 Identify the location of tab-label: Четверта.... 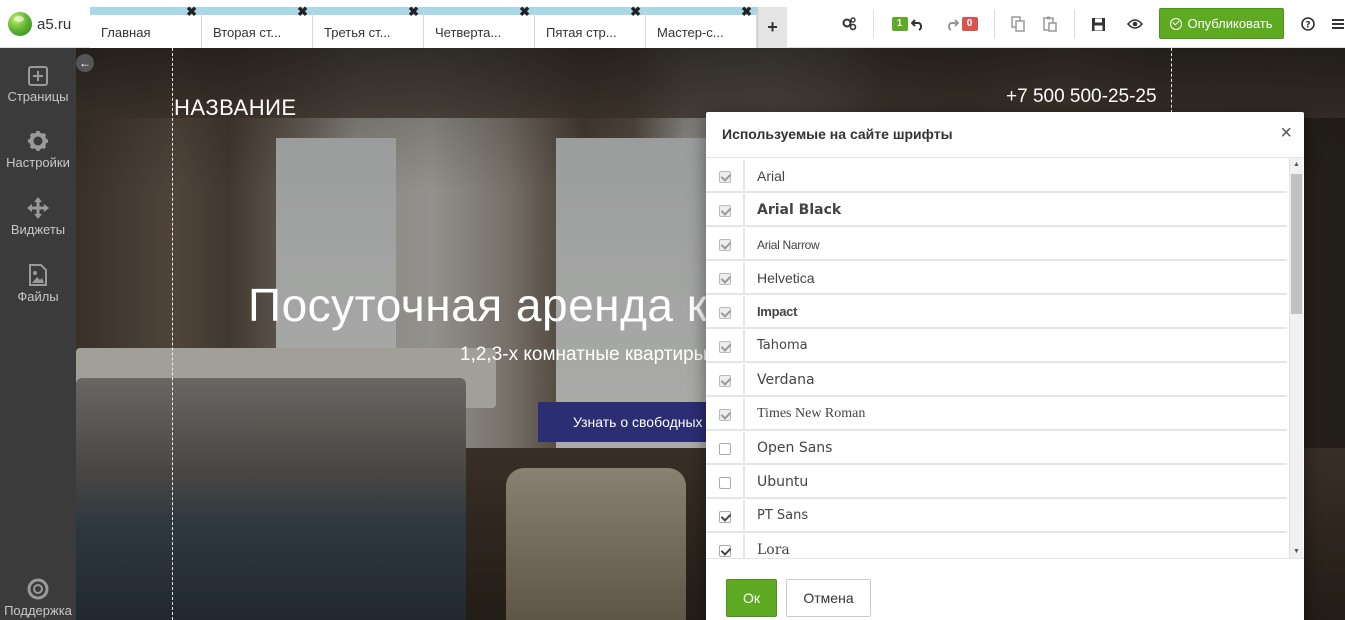
(468, 32).